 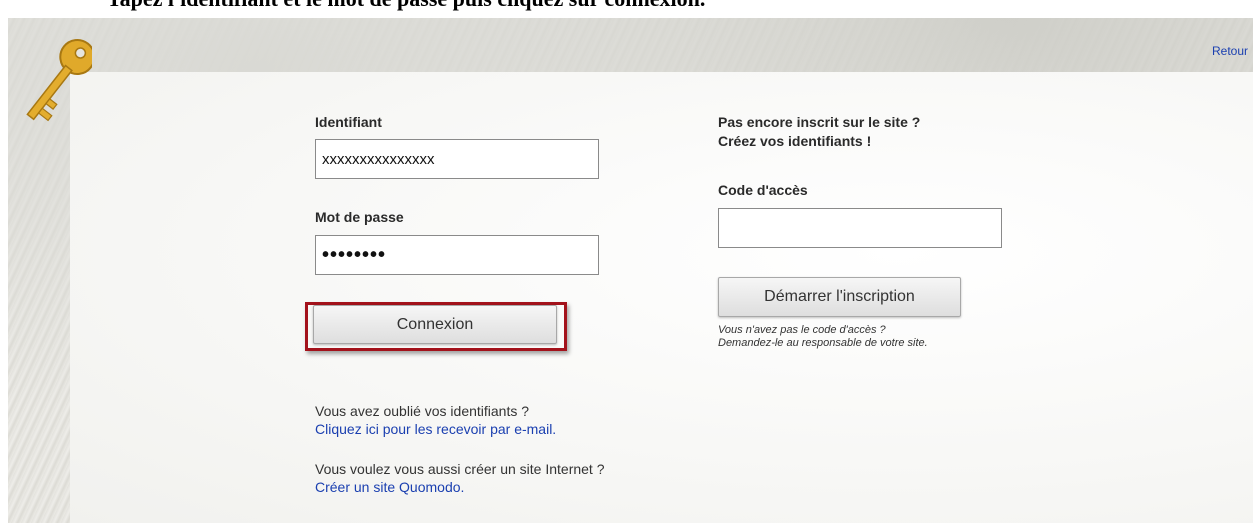 I want to click on identifiant-input: xxxxxxxxxxxxxxx, so click(x=457, y=159).